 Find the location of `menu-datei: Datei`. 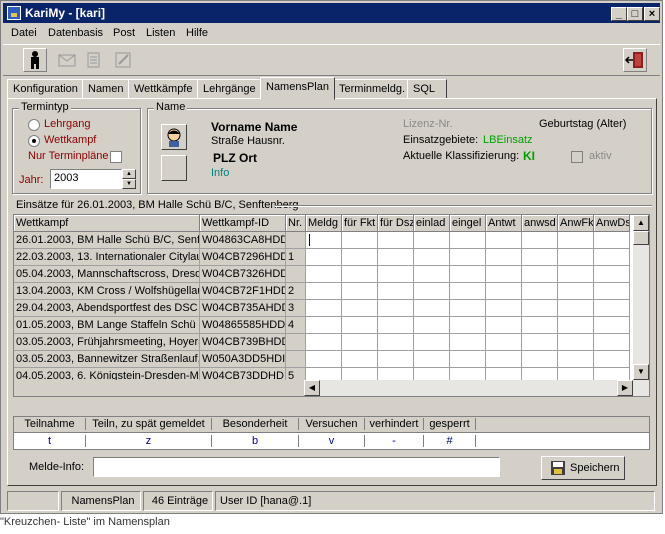

menu-datei: Datei is located at coordinates (24, 33).